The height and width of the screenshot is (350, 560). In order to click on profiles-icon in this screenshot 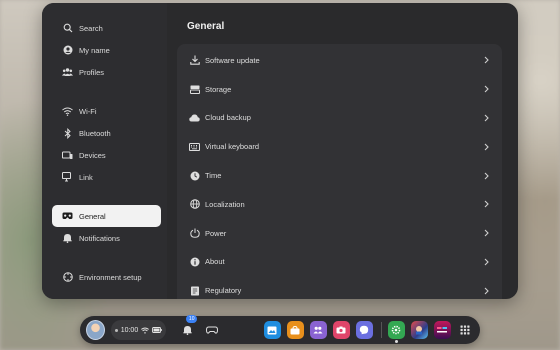, I will do `click(67, 72)`.